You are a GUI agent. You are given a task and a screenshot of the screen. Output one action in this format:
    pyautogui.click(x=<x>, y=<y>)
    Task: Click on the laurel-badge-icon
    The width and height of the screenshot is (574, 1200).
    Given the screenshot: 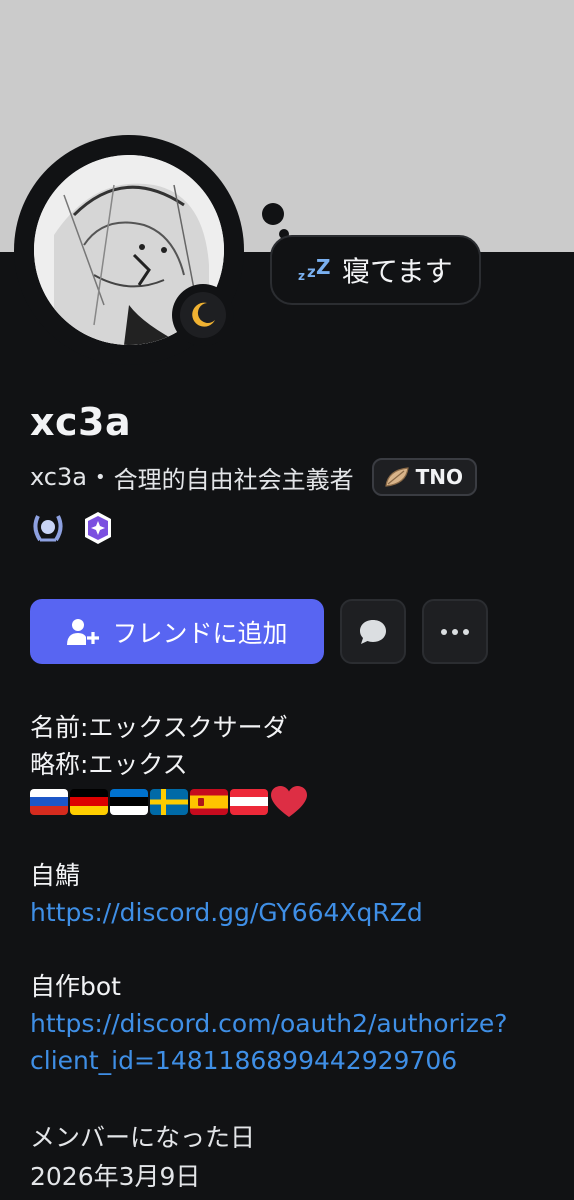 What is the action you would take?
    pyautogui.click(x=48, y=528)
    